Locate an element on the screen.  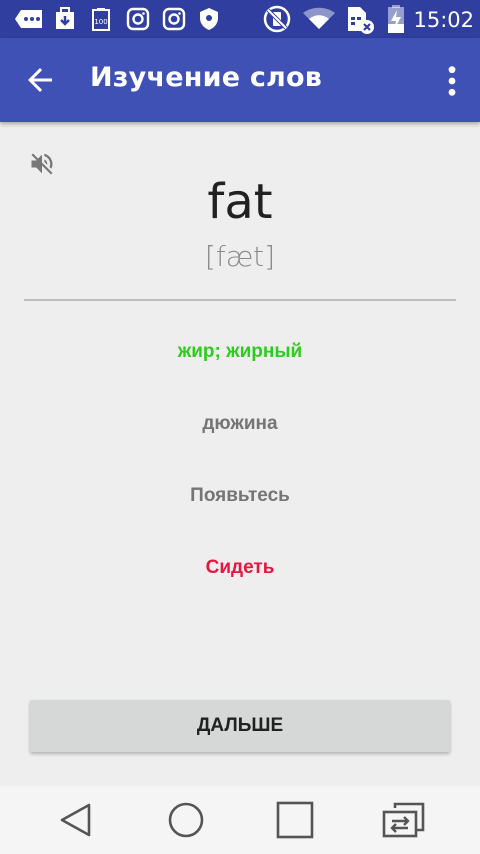
switch-app-icon is located at coordinates (404, 820).